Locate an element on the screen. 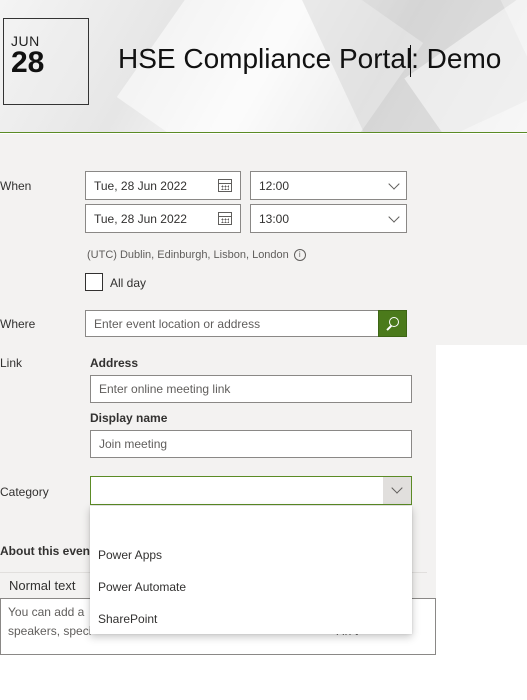 The height and width of the screenshot is (700, 527). page-title: HSE Compliance Portal: Demo is located at coordinates (309, 60).